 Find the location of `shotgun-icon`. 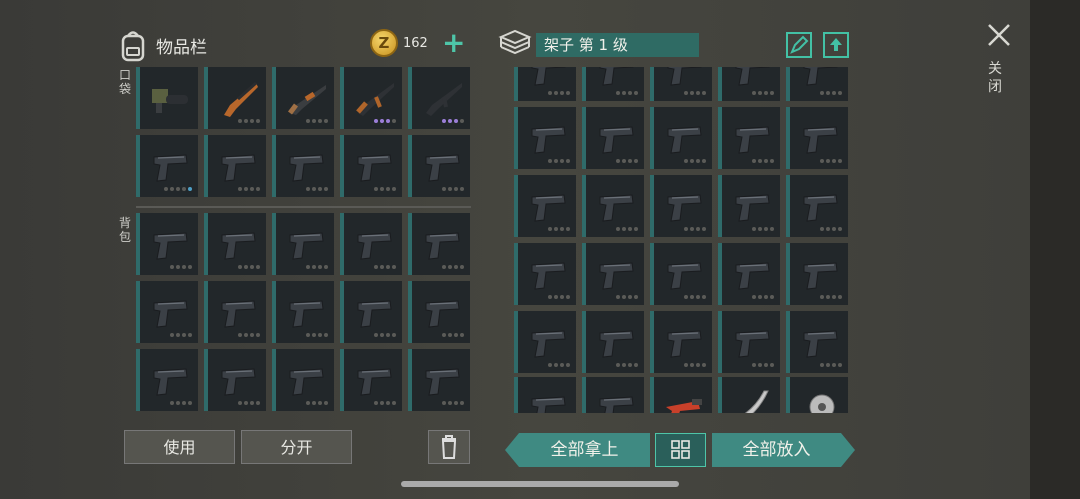

shotgun-icon is located at coordinates (306, 101).